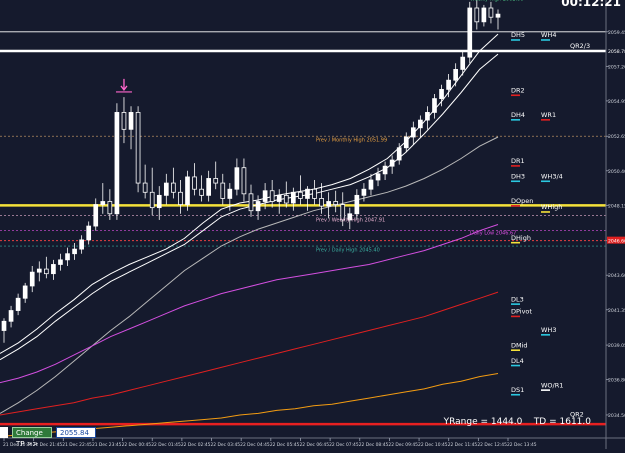  What do you see at coordinates (374, 445) in the screenshot?
I see `time-tick-label: 22 Dec 08:45` at bounding box center [374, 445].